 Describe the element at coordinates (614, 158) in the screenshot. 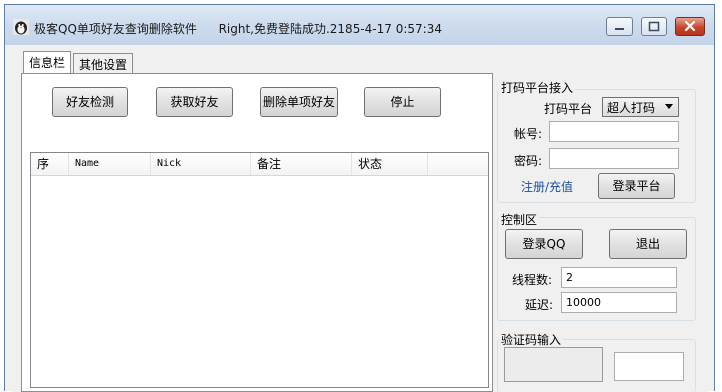

I see `password-input` at that location.